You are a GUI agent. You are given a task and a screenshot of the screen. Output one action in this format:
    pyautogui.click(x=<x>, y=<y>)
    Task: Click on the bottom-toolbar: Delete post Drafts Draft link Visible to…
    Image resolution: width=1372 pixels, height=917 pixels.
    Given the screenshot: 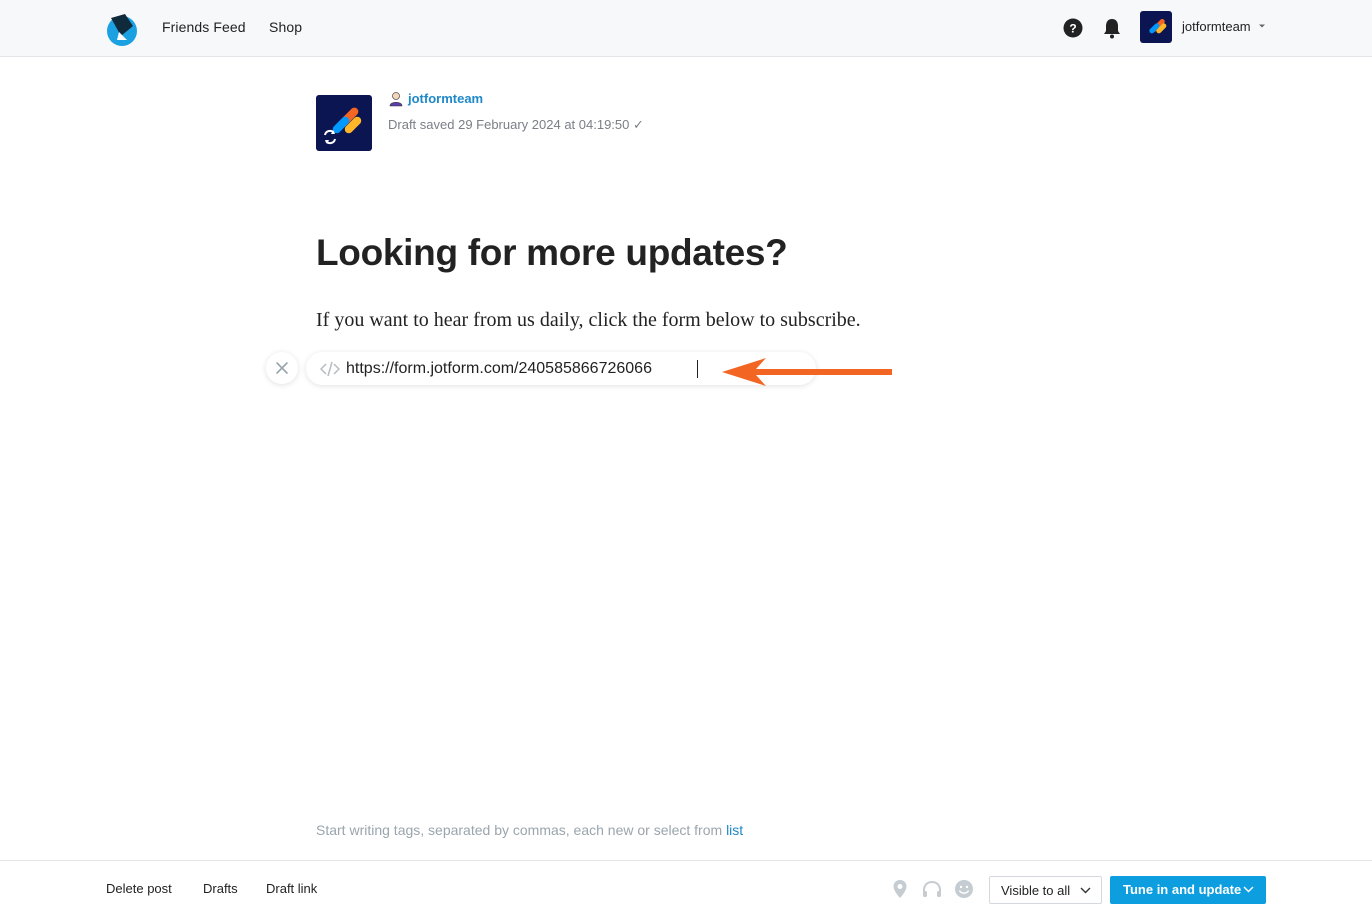 What is the action you would take?
    pyautogui.click(x=686, y=888)
    